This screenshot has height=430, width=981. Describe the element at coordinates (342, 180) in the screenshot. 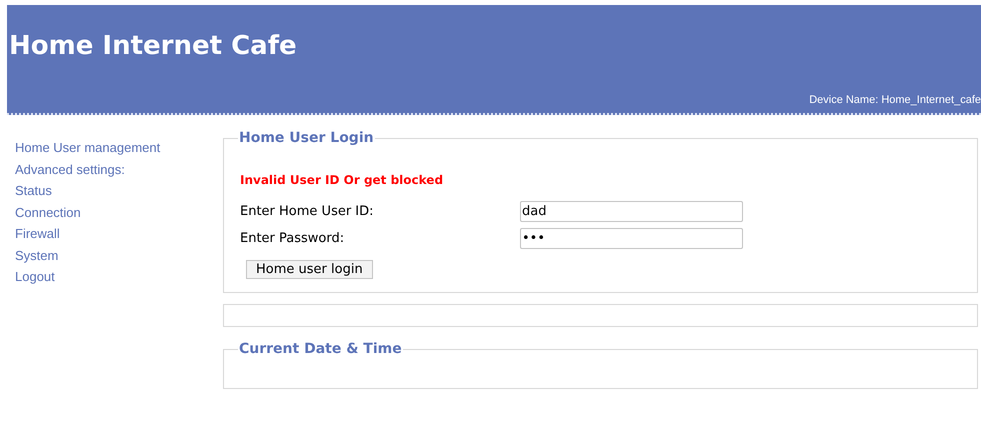

I see `error-message: Invalid User ID Or get blocked` at that location.